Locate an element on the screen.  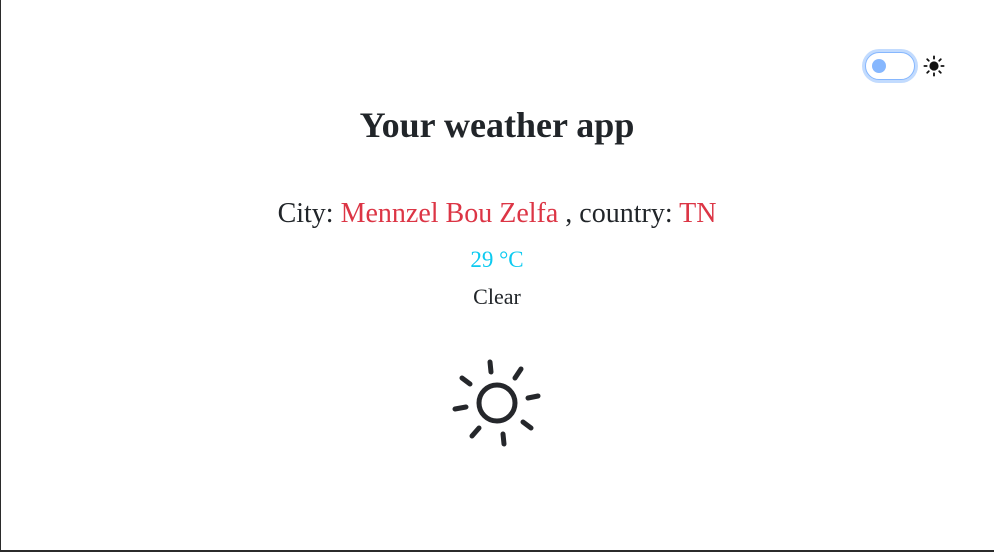
page-title: Your weather app is located at coordinates (497, 125).